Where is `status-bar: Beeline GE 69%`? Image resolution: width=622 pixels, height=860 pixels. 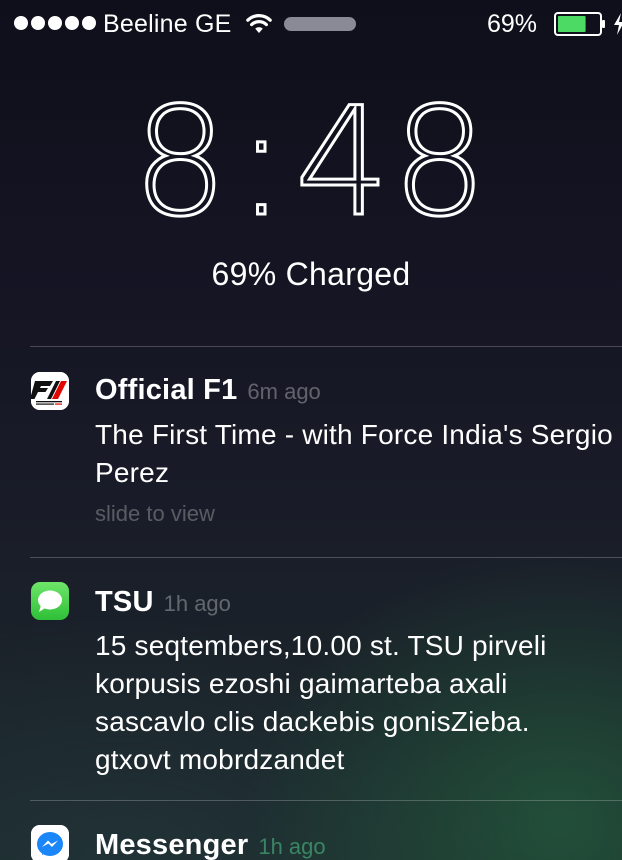 status-bar: Beeline GE 69% is located at coordinates (311, 25).